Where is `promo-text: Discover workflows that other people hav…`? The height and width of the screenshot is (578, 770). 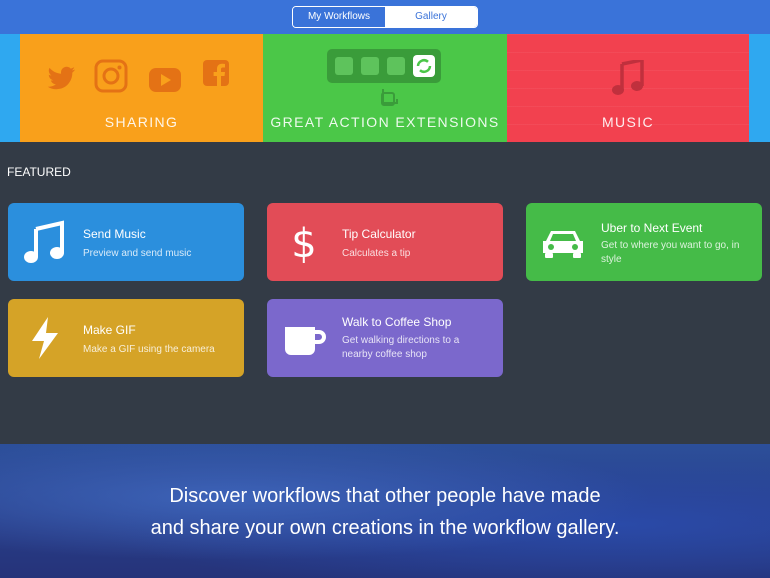
promo-text: Discover workflows that other people hav… is located at coordinates (385, 512).